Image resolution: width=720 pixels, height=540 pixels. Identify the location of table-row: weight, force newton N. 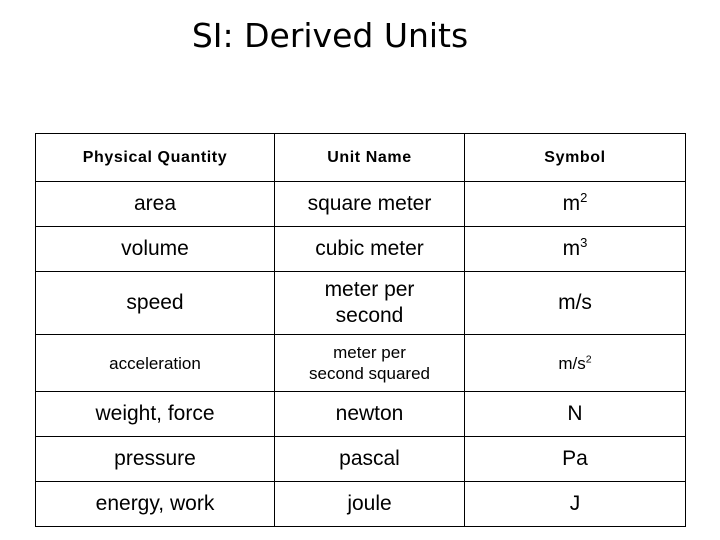
(360, 414).